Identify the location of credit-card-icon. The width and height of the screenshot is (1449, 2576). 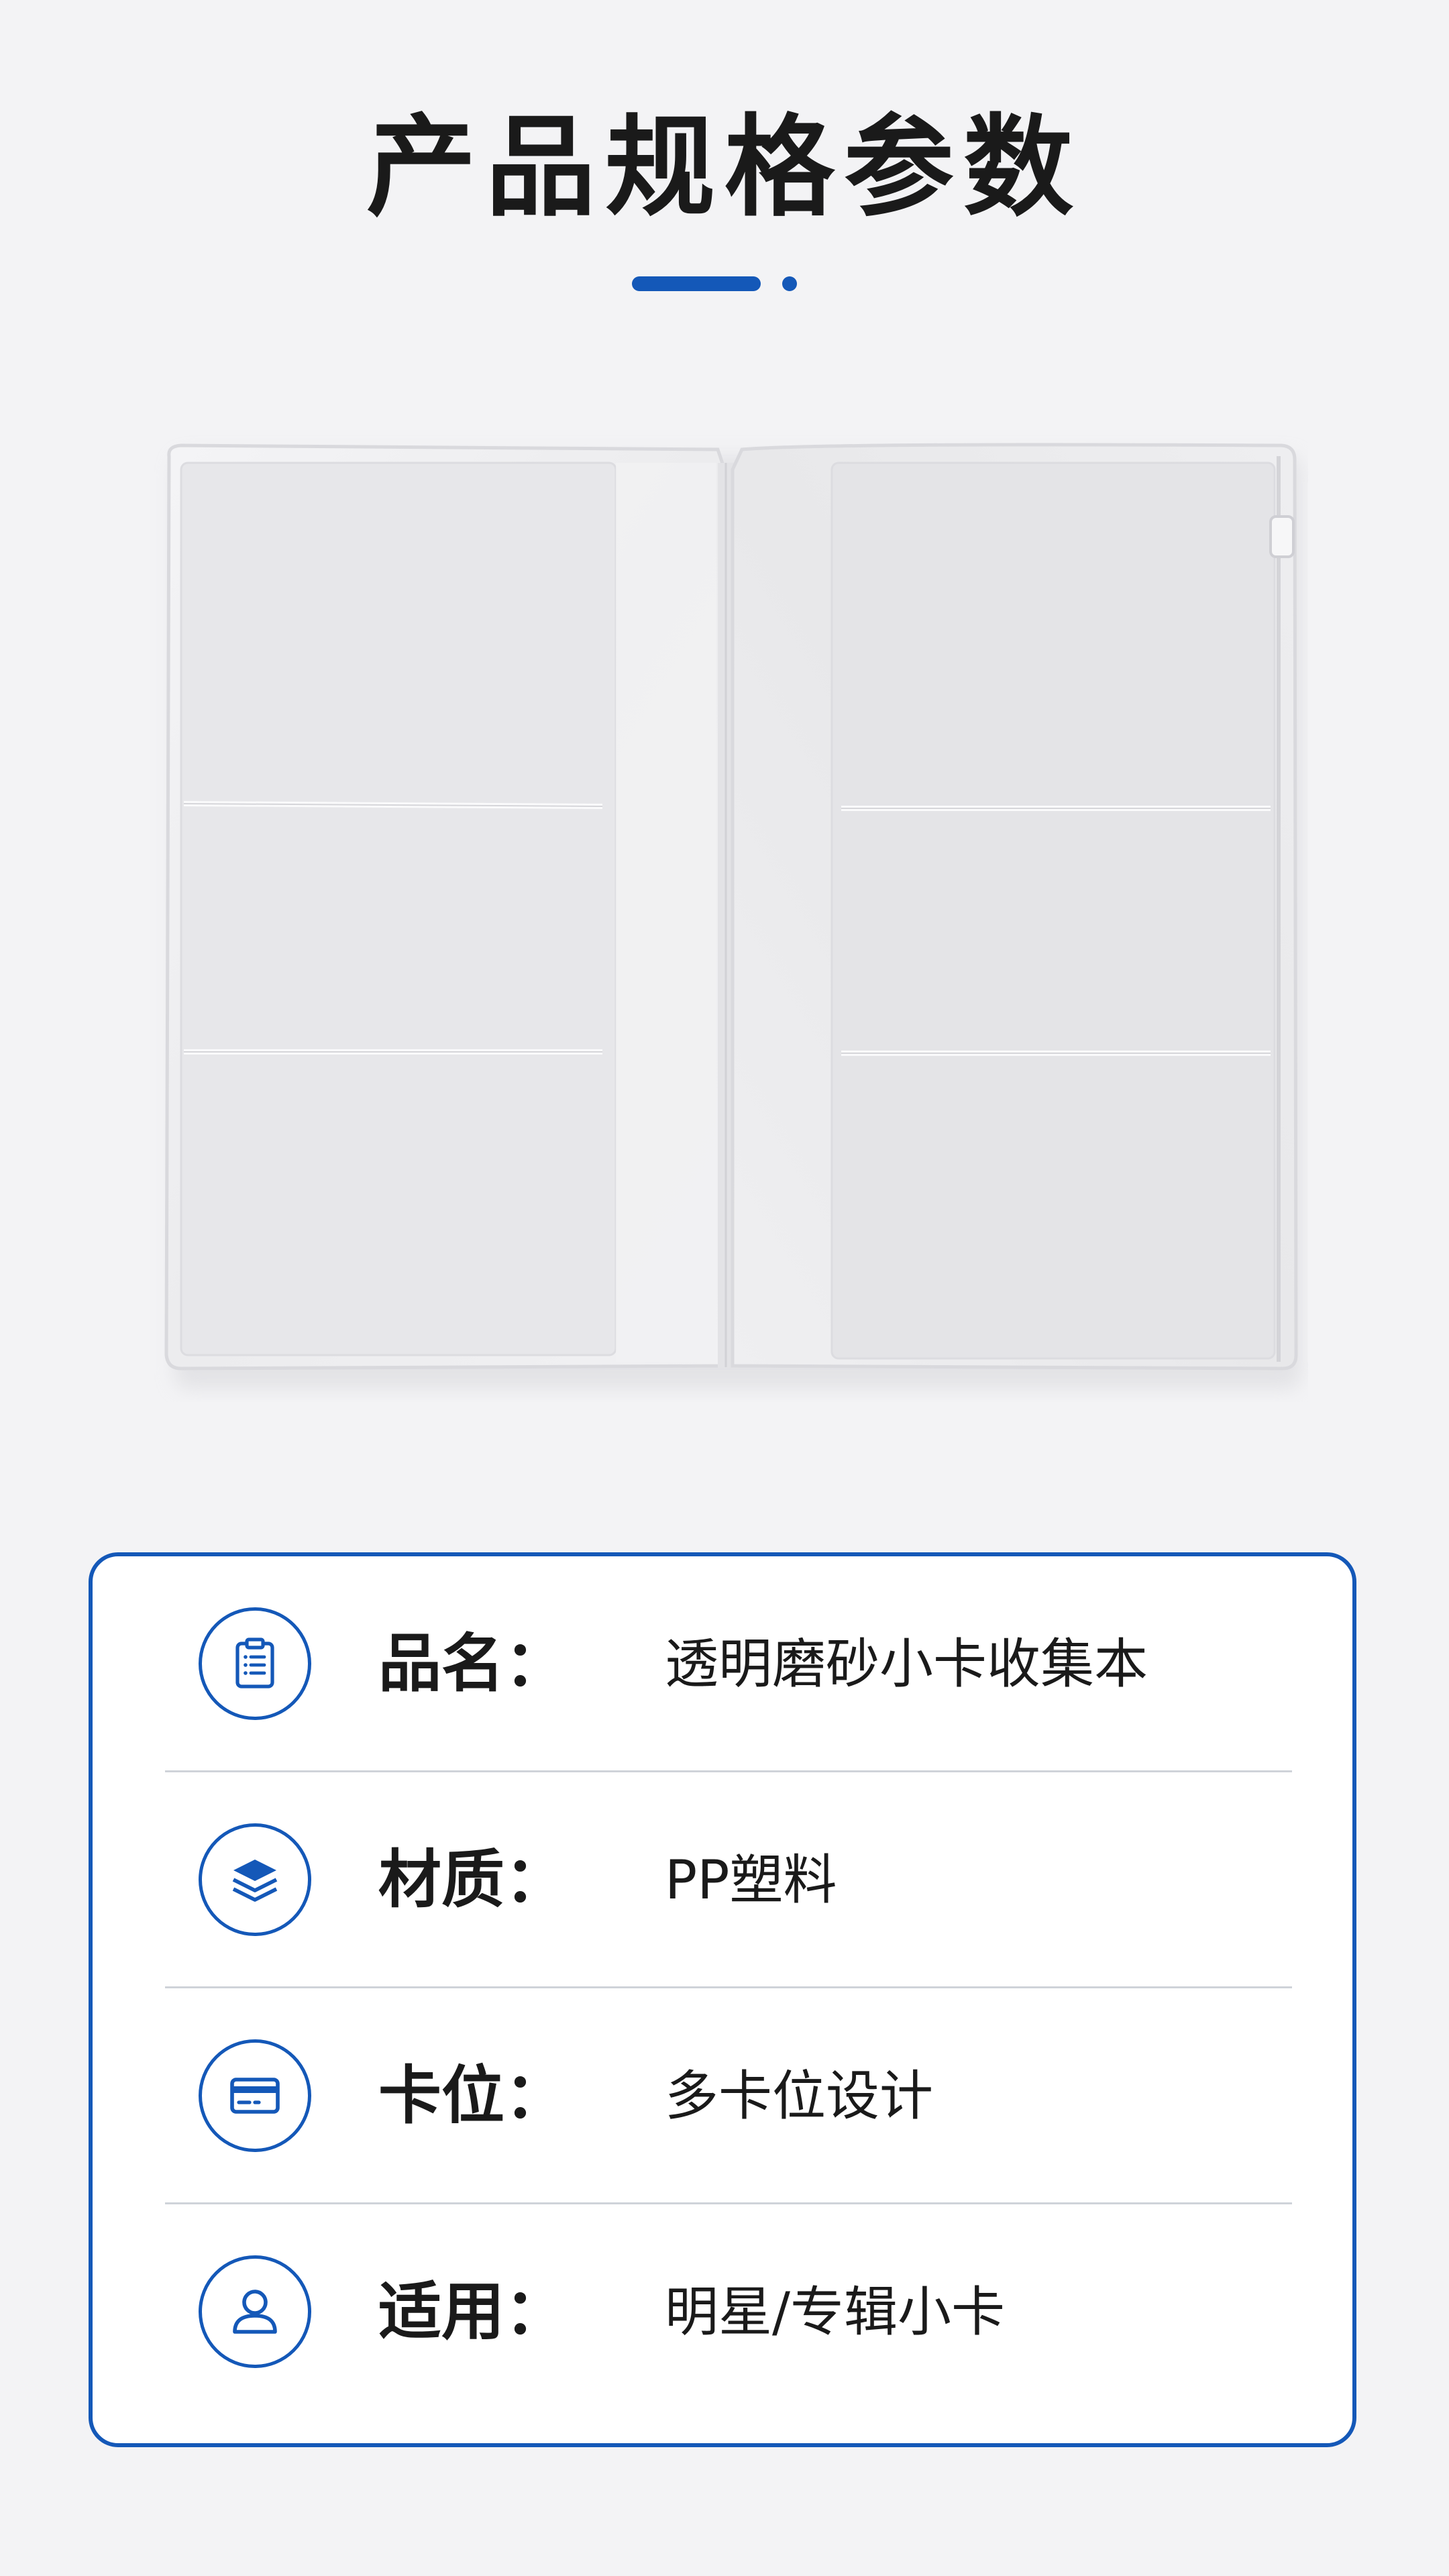
(255, 2095).